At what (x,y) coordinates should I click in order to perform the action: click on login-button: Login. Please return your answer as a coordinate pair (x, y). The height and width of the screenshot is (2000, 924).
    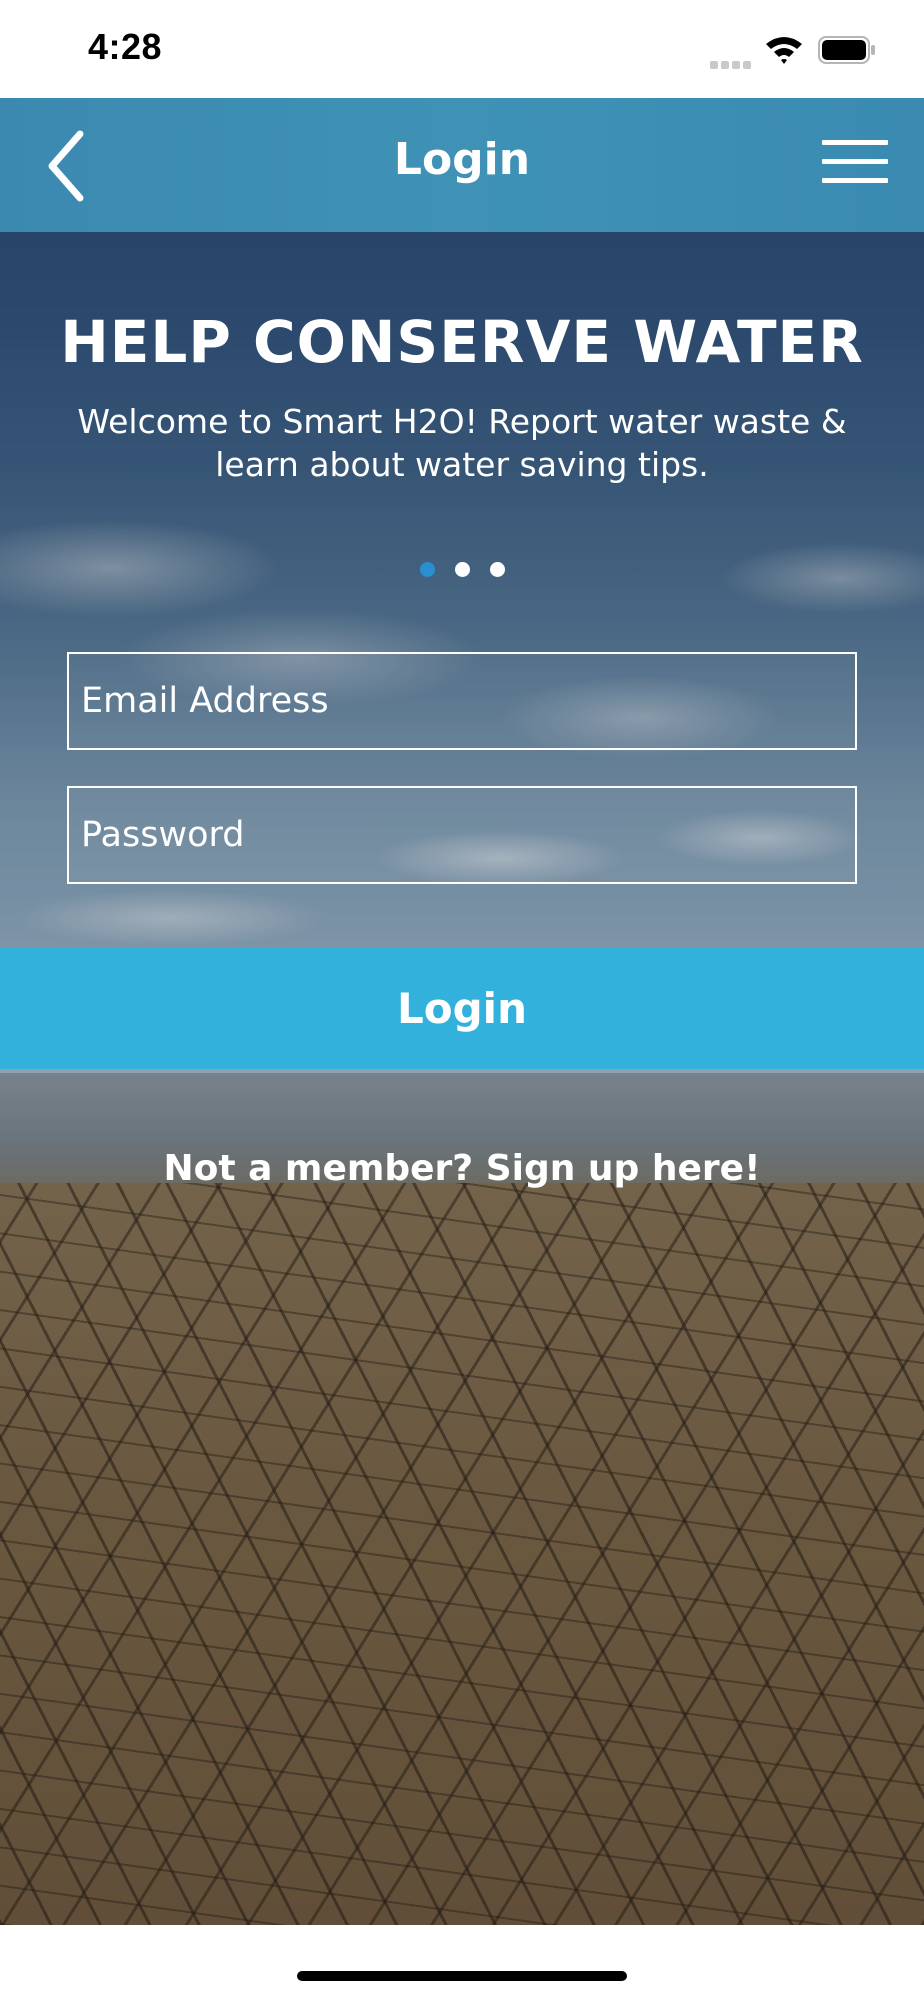
    Looking at the image, I should click on (462, 1008).